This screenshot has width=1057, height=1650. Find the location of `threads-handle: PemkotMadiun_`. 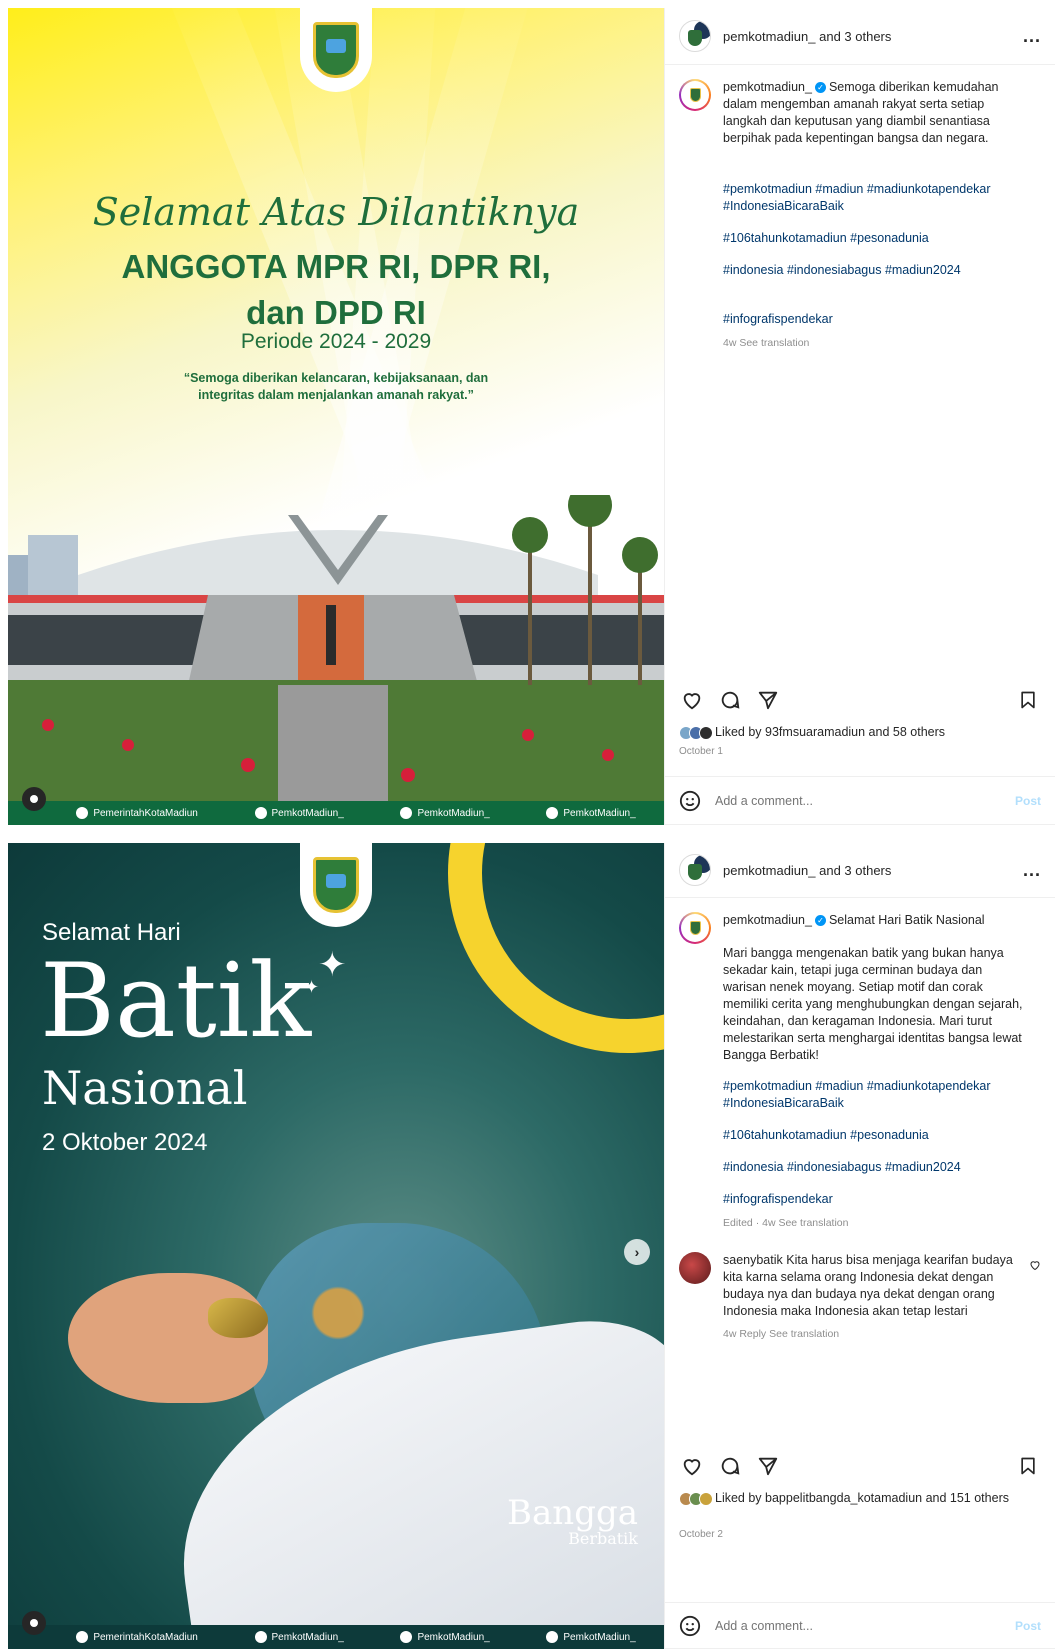

threads-handle: PemkotMadiun_ is located at coordinates (591, 1637).